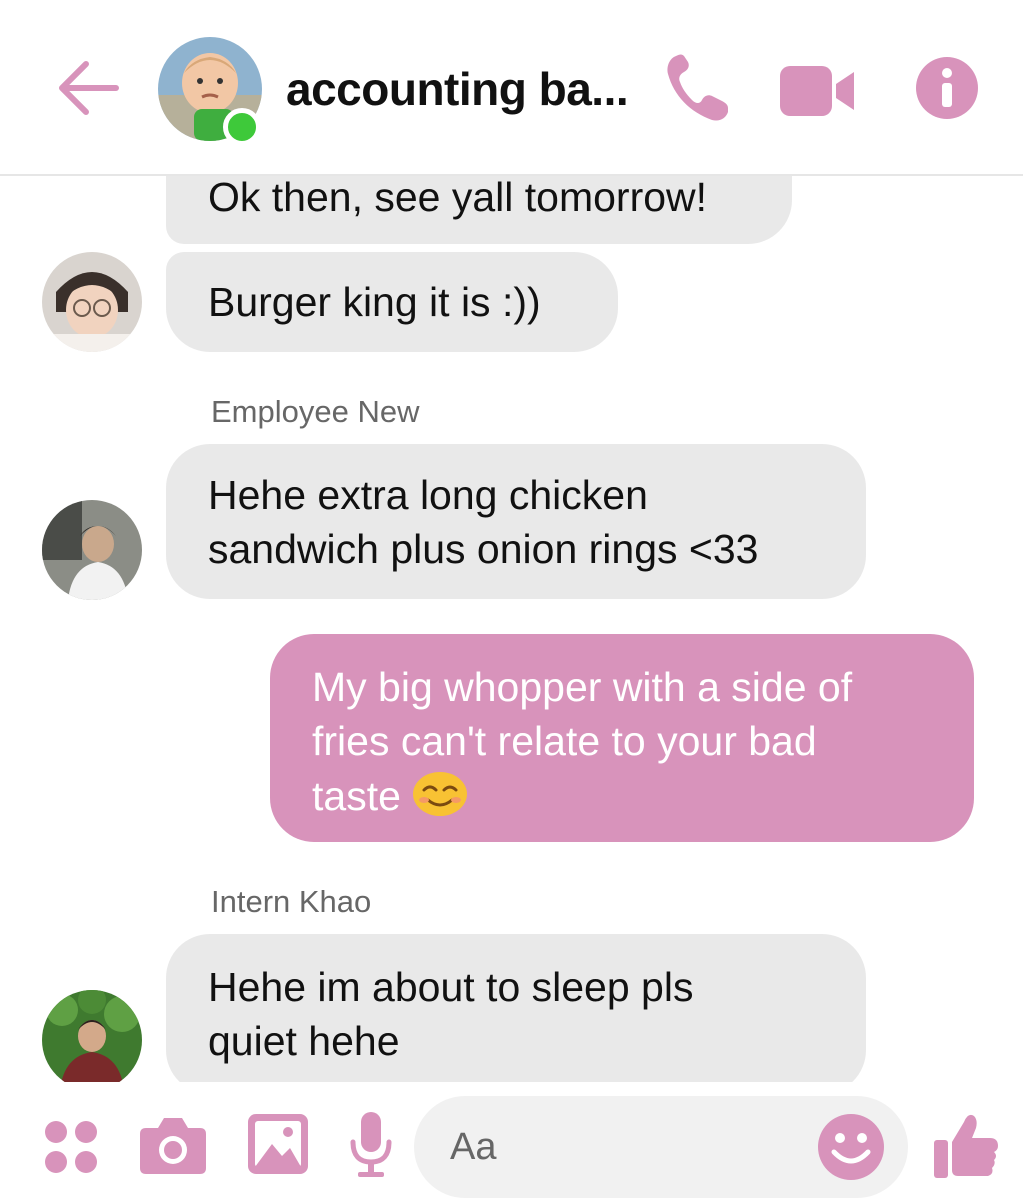  I want to click on camera-icon, so click(173, 1145).